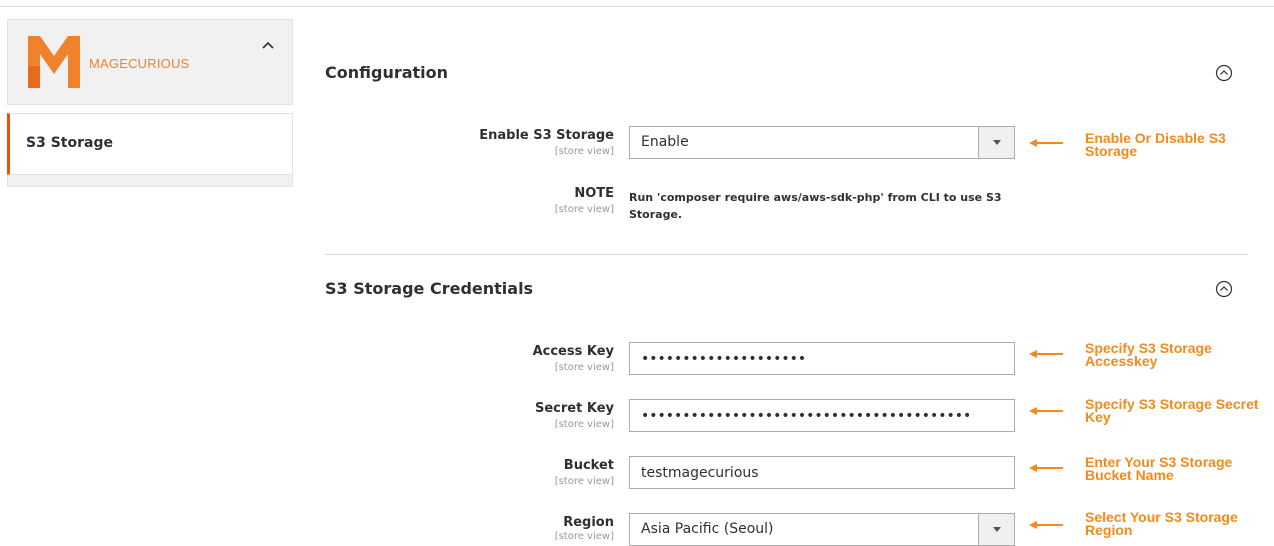 The image size is (1274, 546). What do you see at coordinates (150, 144) in the screenshot?
I see `sidebar-item-s3-storage: S3 Storage` at bounding box center [150, 144].